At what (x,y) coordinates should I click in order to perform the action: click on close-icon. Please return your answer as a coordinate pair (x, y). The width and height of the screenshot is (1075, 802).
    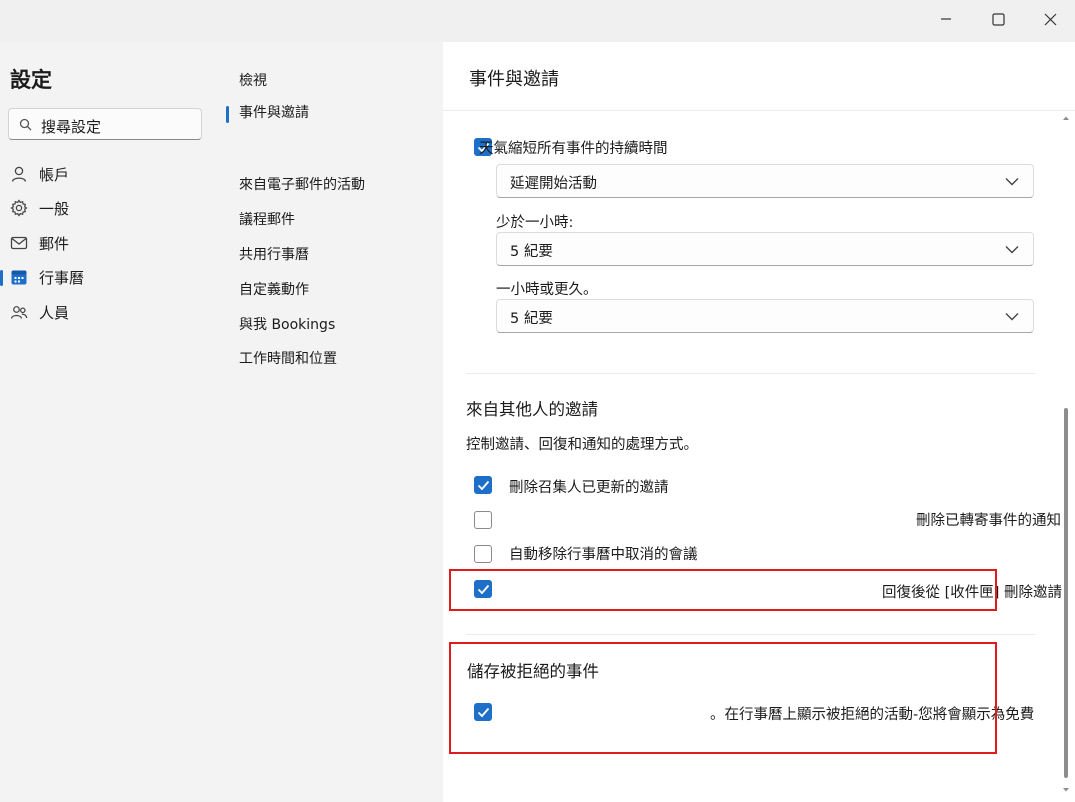
    Looking at the image, I should click on (1050, 19).